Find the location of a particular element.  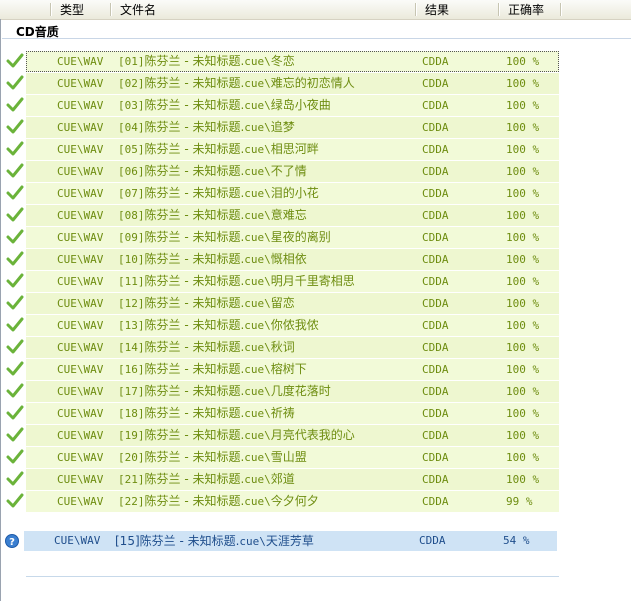

row-filename: [01]陈芬兰 - 未知标题.cue\冬恋 is located at coordinates (206, 61).